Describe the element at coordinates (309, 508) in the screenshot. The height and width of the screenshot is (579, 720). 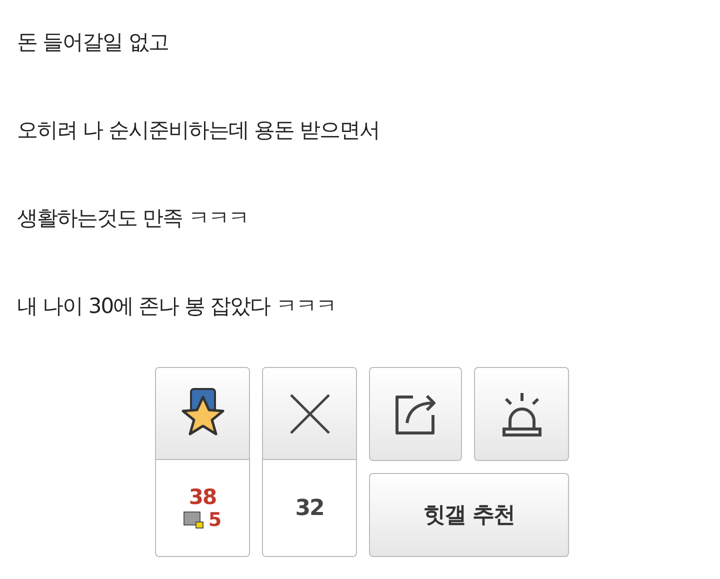
I see `downvote-count: 32` at that location.